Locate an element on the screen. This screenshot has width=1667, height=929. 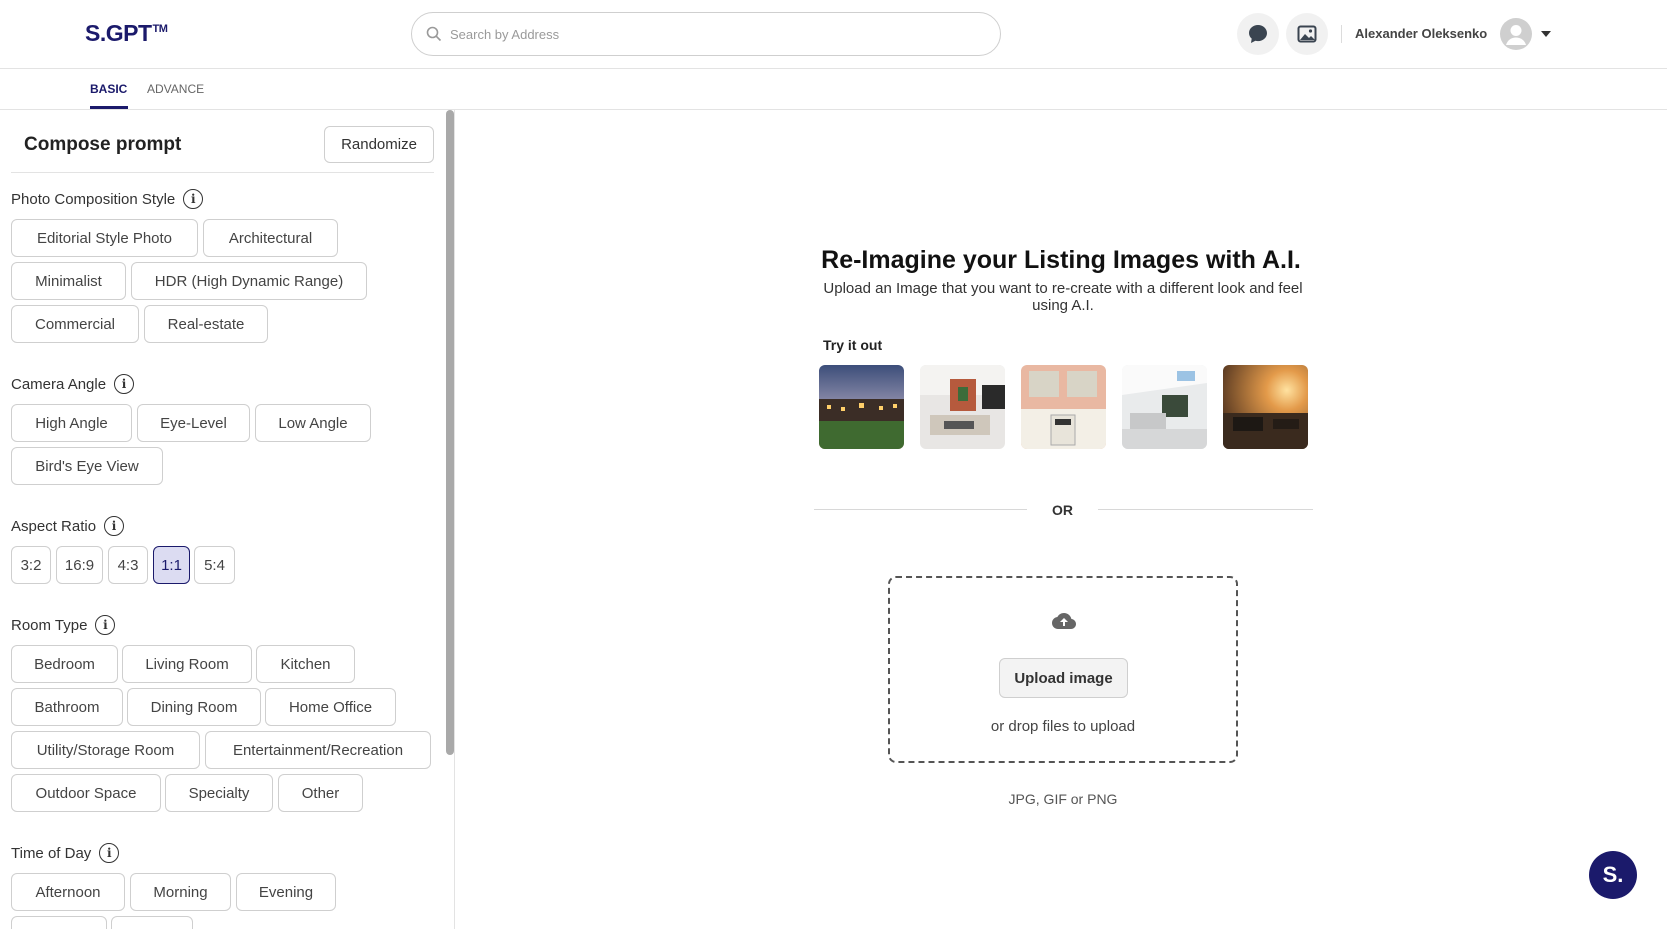
or-divider-left is located at coordinates (920, 509).